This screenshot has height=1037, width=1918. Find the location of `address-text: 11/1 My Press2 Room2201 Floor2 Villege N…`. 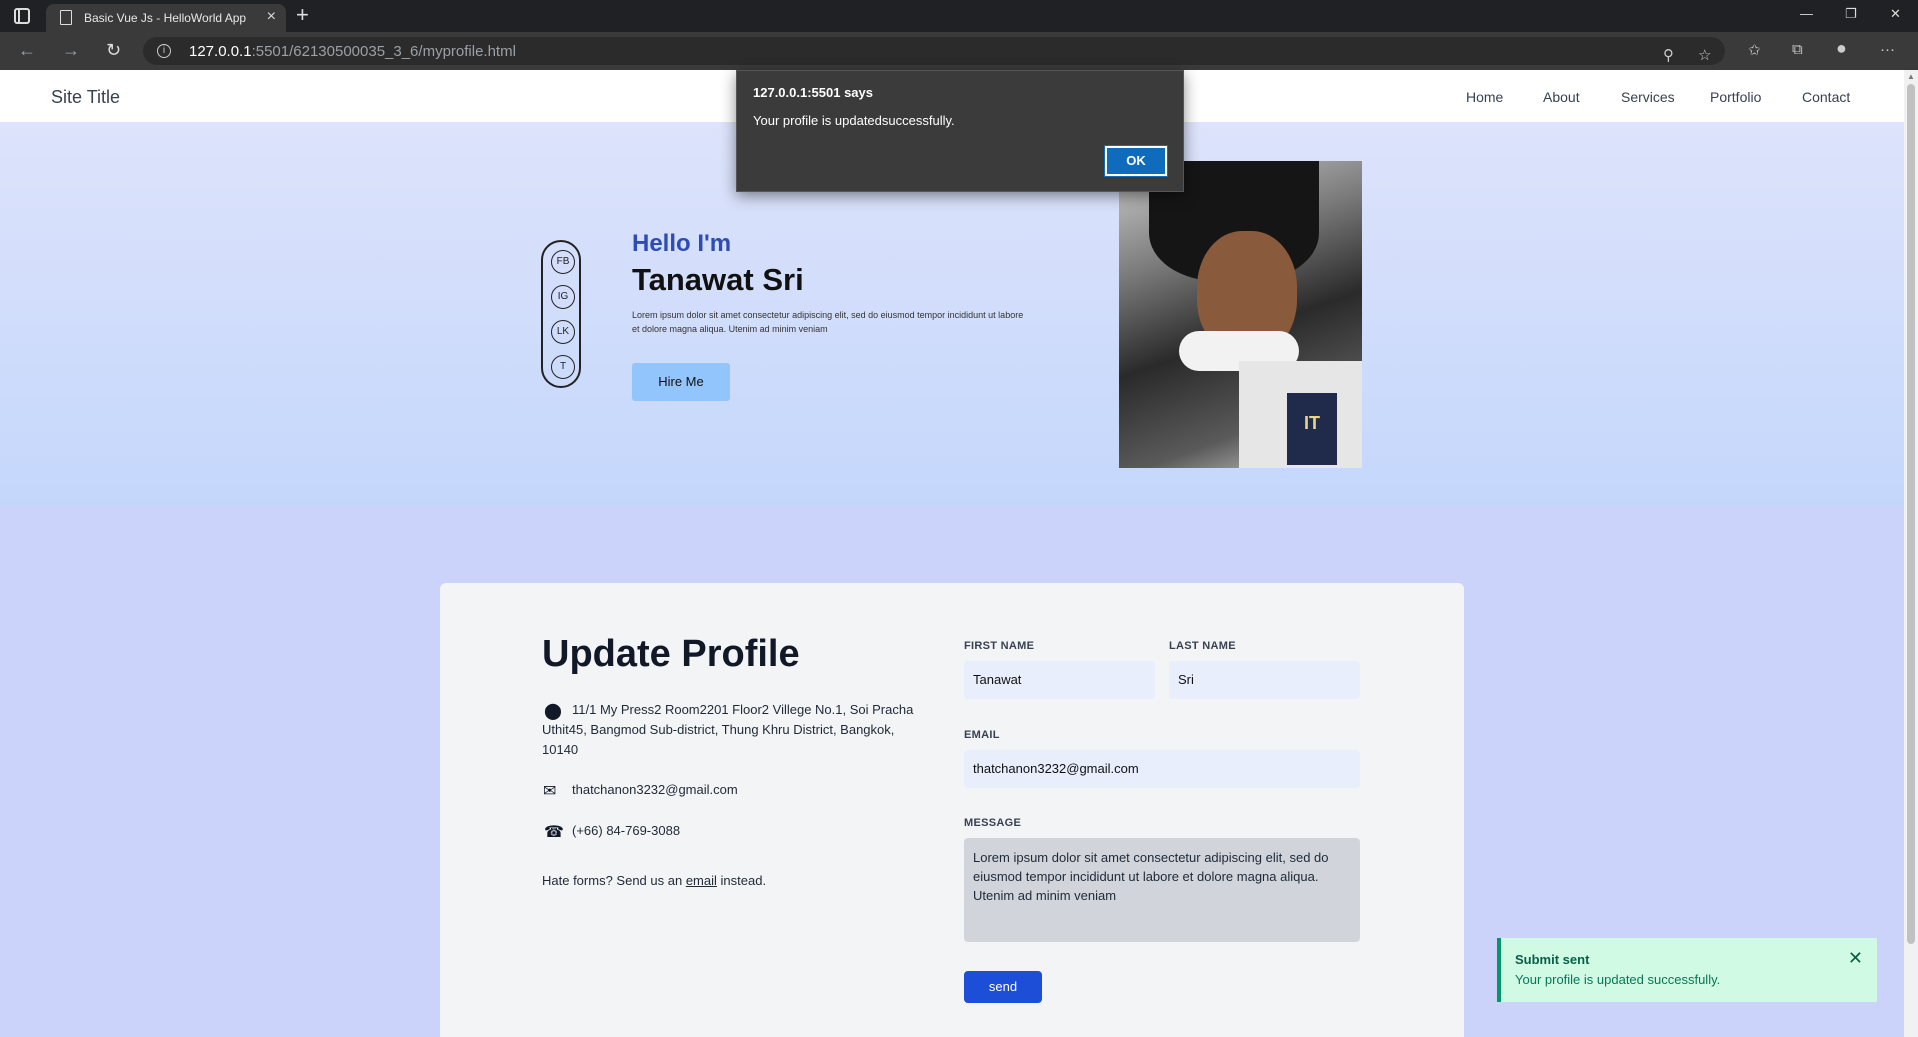

address-text: 11/1 My Press2 Room2201 Floor2 Villege N… is located at coordinates (728, 729).